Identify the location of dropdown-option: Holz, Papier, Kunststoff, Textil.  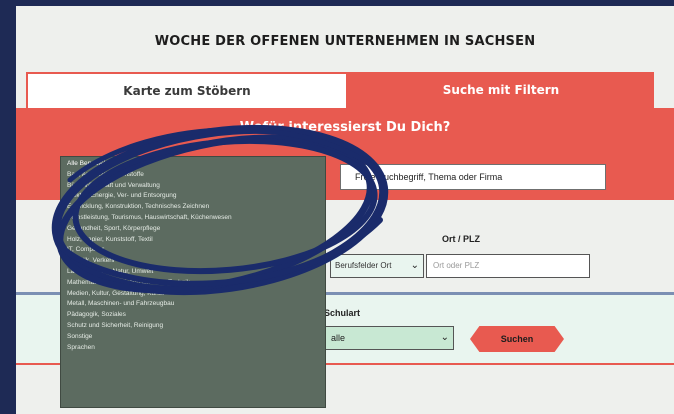
(193, 240).